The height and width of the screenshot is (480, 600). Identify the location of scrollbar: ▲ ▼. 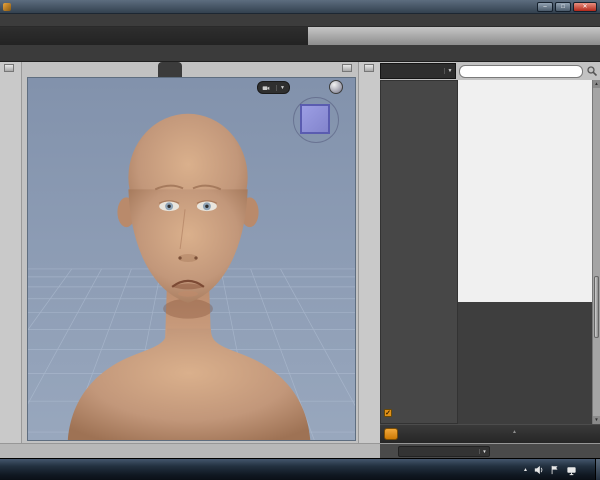
(596, 252).